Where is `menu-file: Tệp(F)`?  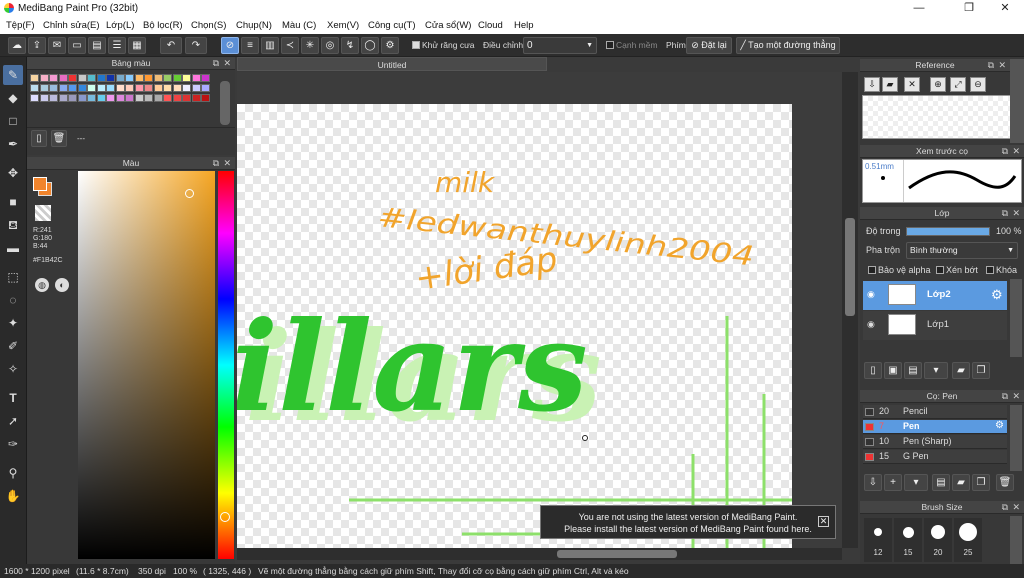 menu-file: Tệp(F) is located at coordinates (20, 25).